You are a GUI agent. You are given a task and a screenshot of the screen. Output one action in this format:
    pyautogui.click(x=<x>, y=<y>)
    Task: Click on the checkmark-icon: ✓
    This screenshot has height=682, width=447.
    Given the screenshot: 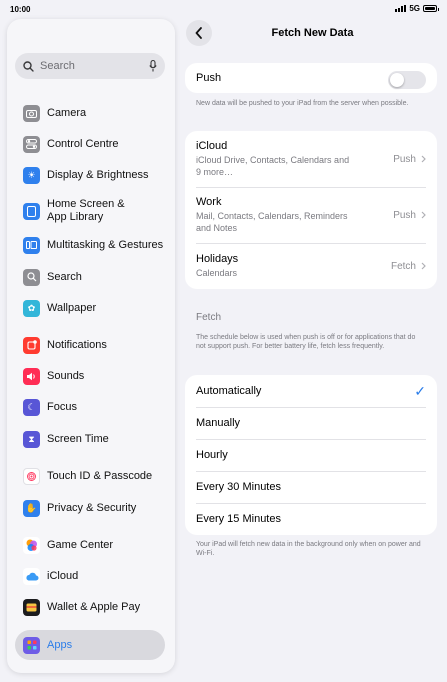 What is the action you would take?
    pyautogui.click(x=420, y=390)
    